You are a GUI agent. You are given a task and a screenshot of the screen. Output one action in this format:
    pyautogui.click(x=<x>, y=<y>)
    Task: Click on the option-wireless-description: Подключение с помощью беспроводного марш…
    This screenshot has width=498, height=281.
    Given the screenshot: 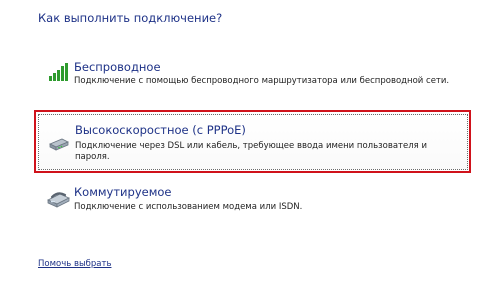 What is the action you would take?
    pyautogui.click(x=262, y=81)
    